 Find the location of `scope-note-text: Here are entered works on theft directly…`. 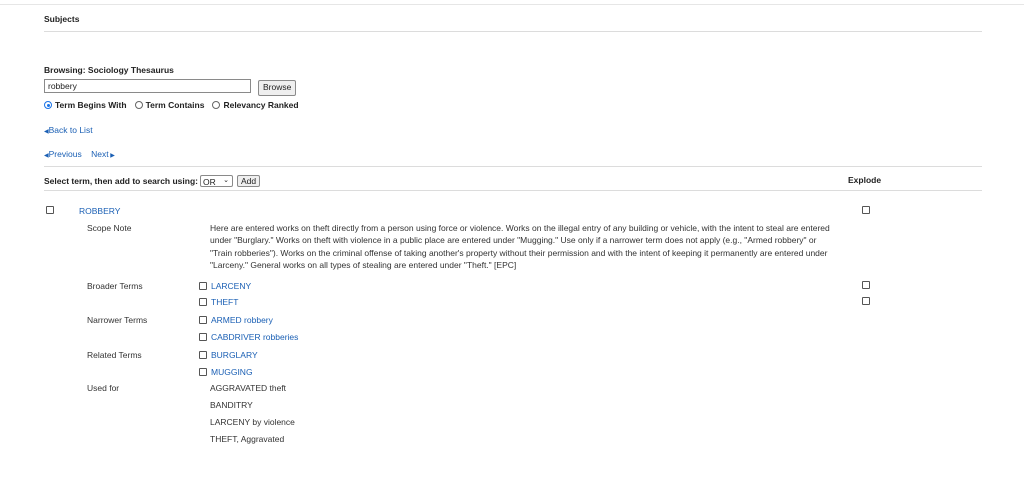

scope-note-text: Here are entered works on theft directly… is located at coordinates (520, 246).